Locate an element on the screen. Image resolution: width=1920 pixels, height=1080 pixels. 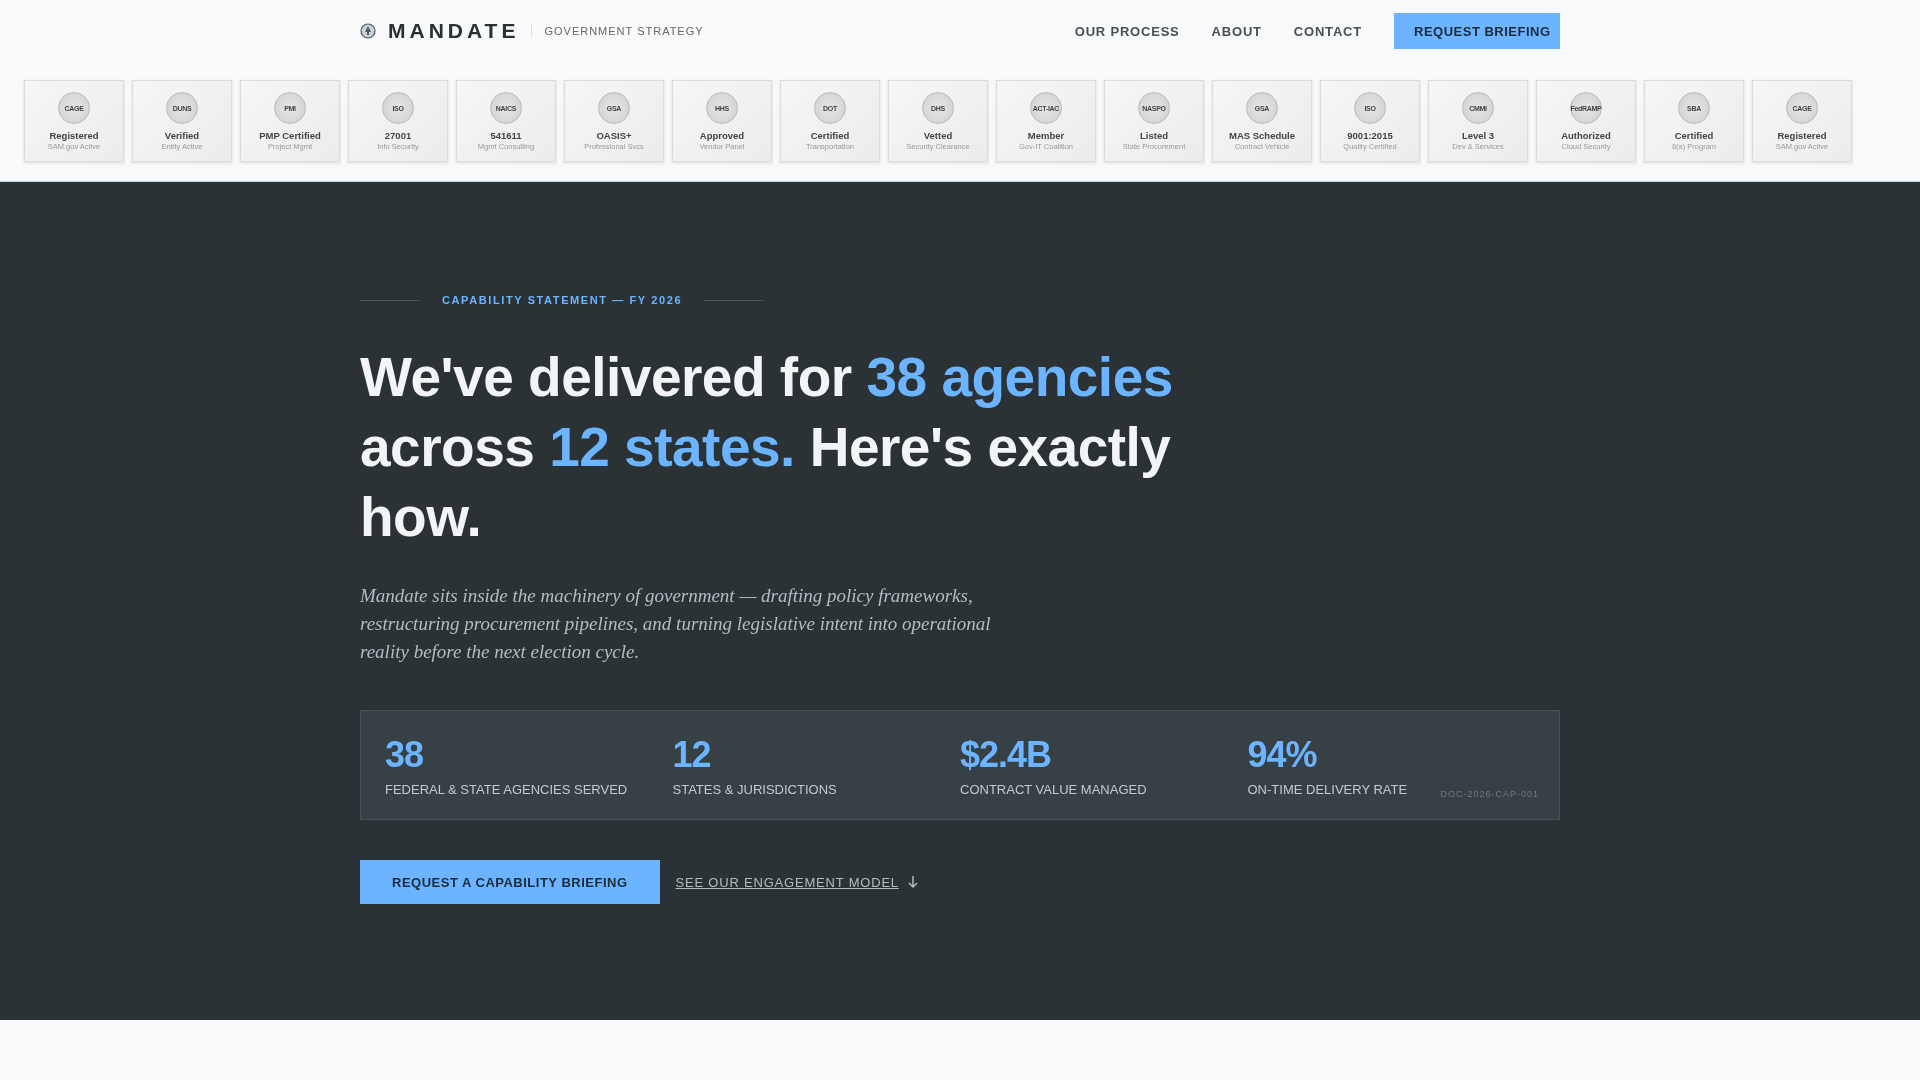
credential-title: Listed is located at coordinates (1154, 135).